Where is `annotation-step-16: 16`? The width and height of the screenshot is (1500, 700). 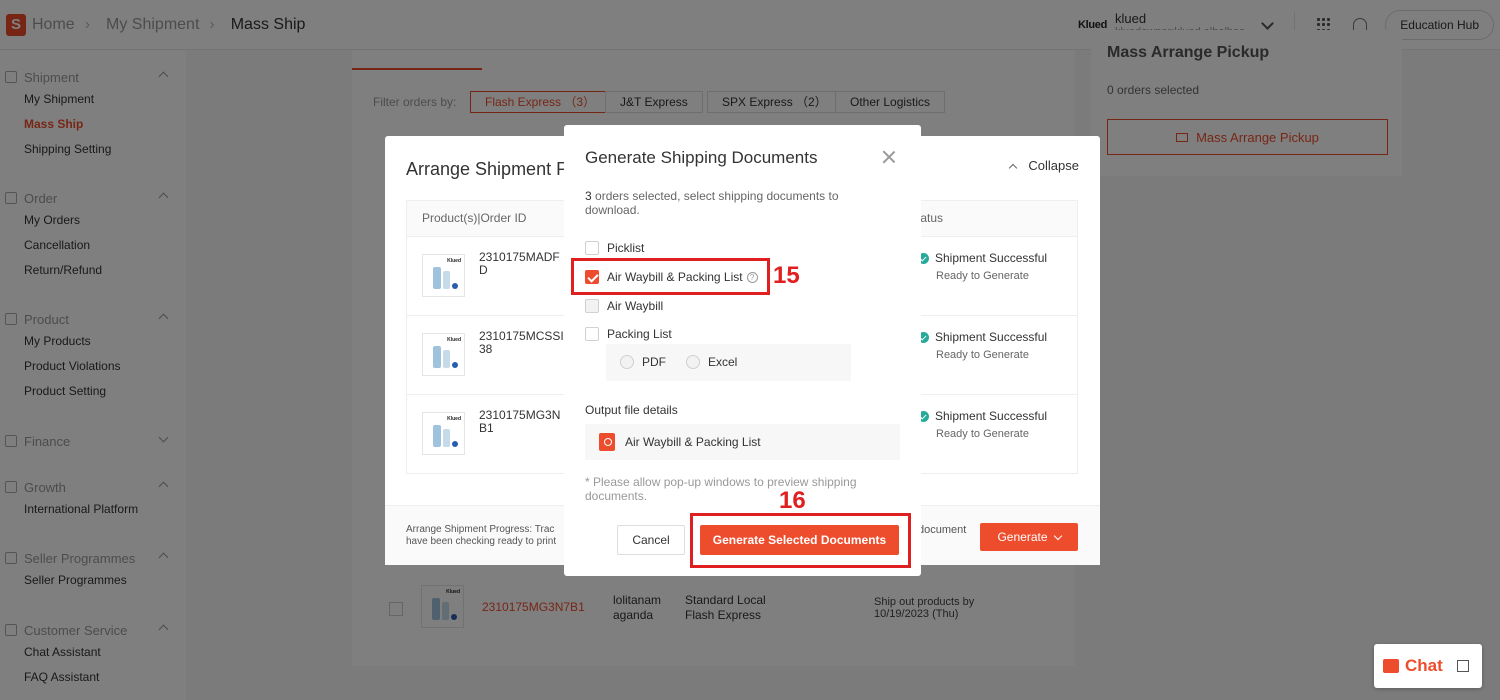 annotation-step-16: 16 is located at coordinates (792, 500).